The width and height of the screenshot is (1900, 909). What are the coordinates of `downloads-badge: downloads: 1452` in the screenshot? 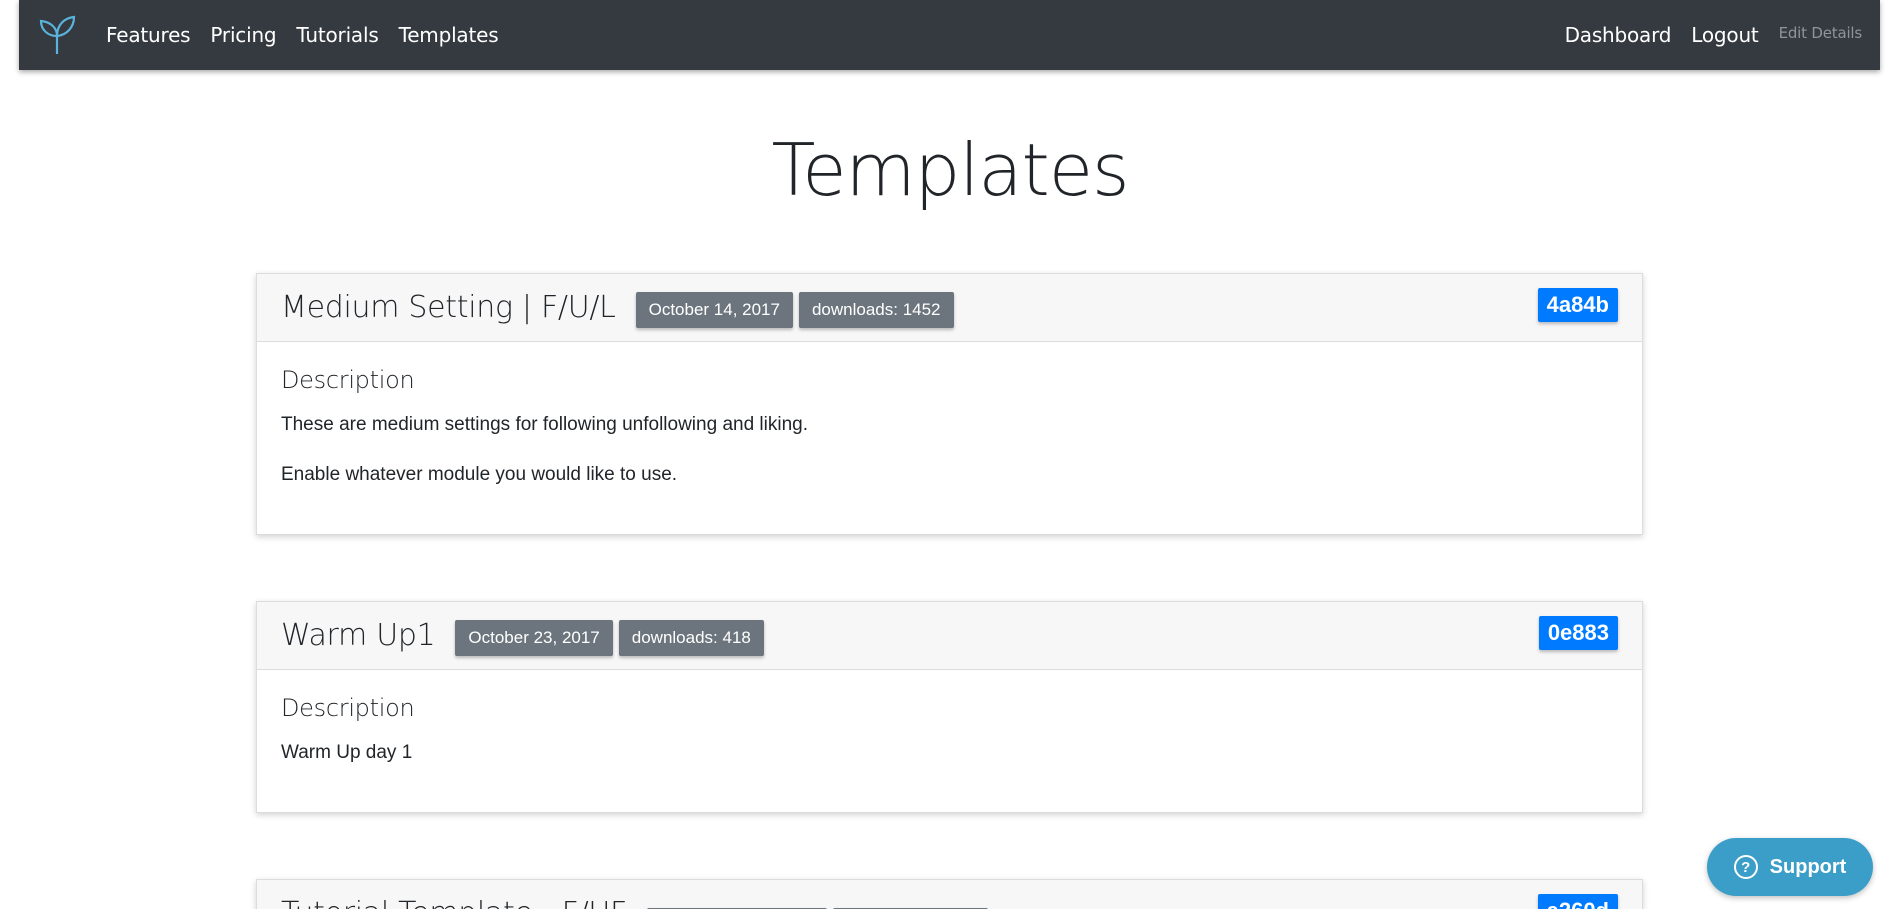 It's located at (876, 309).